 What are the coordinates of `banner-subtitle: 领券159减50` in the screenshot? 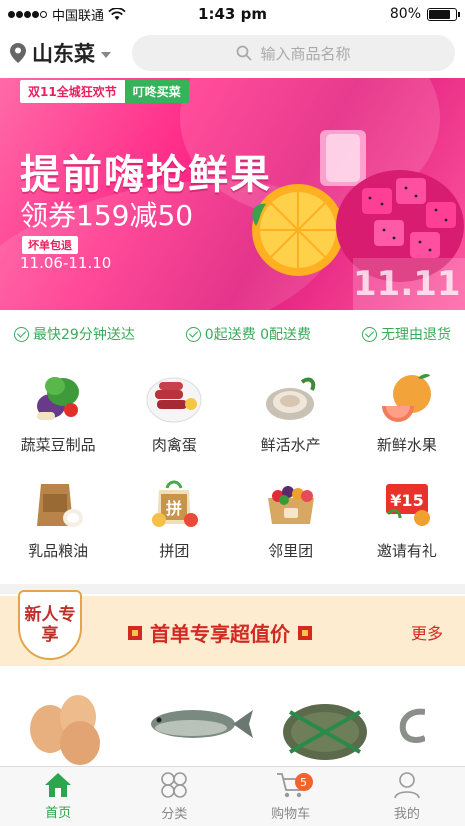 It's located at (107, 215).